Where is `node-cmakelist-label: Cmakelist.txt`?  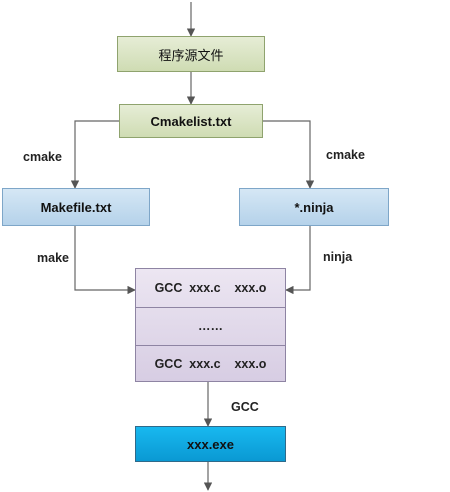 node-cmakelist-label: Cmakelist.txt is located at coordinates (191, 121).